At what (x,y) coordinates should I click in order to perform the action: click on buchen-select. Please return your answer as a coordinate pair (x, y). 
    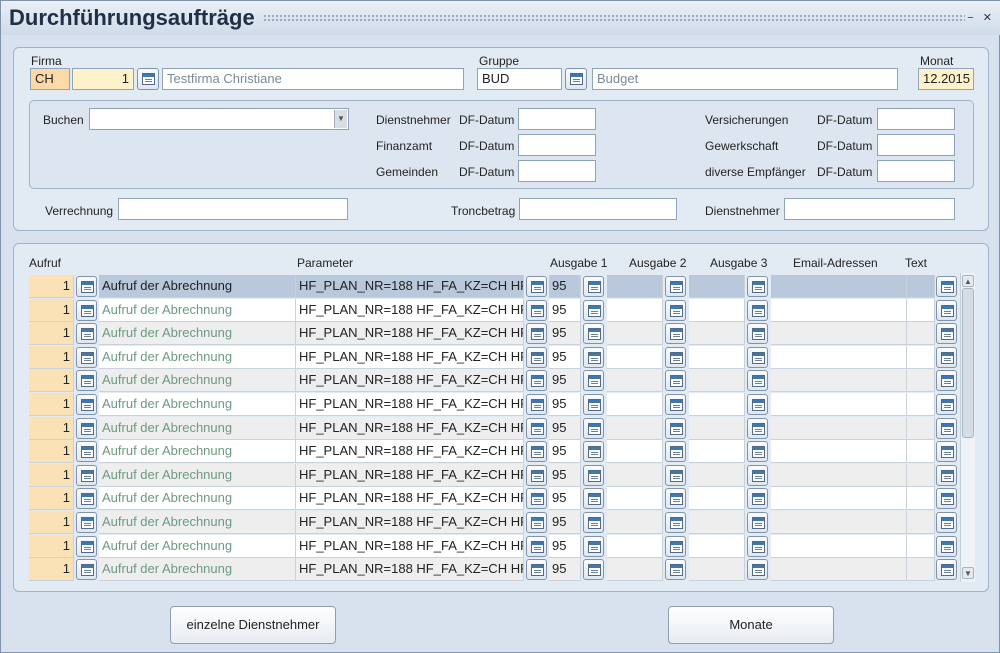
    Looking at the image, I should click on (219, 119).